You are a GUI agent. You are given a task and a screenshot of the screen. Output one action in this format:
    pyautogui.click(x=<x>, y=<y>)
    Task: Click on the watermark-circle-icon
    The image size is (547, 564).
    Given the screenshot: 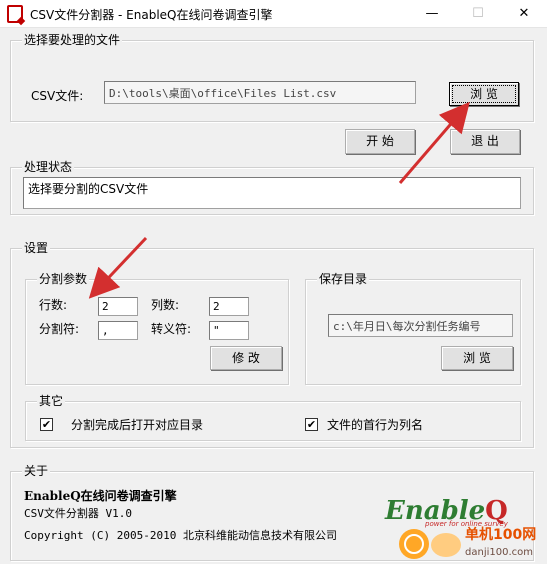 What is the action you would take?
    pyautogui.click(x=446, y=545)
    